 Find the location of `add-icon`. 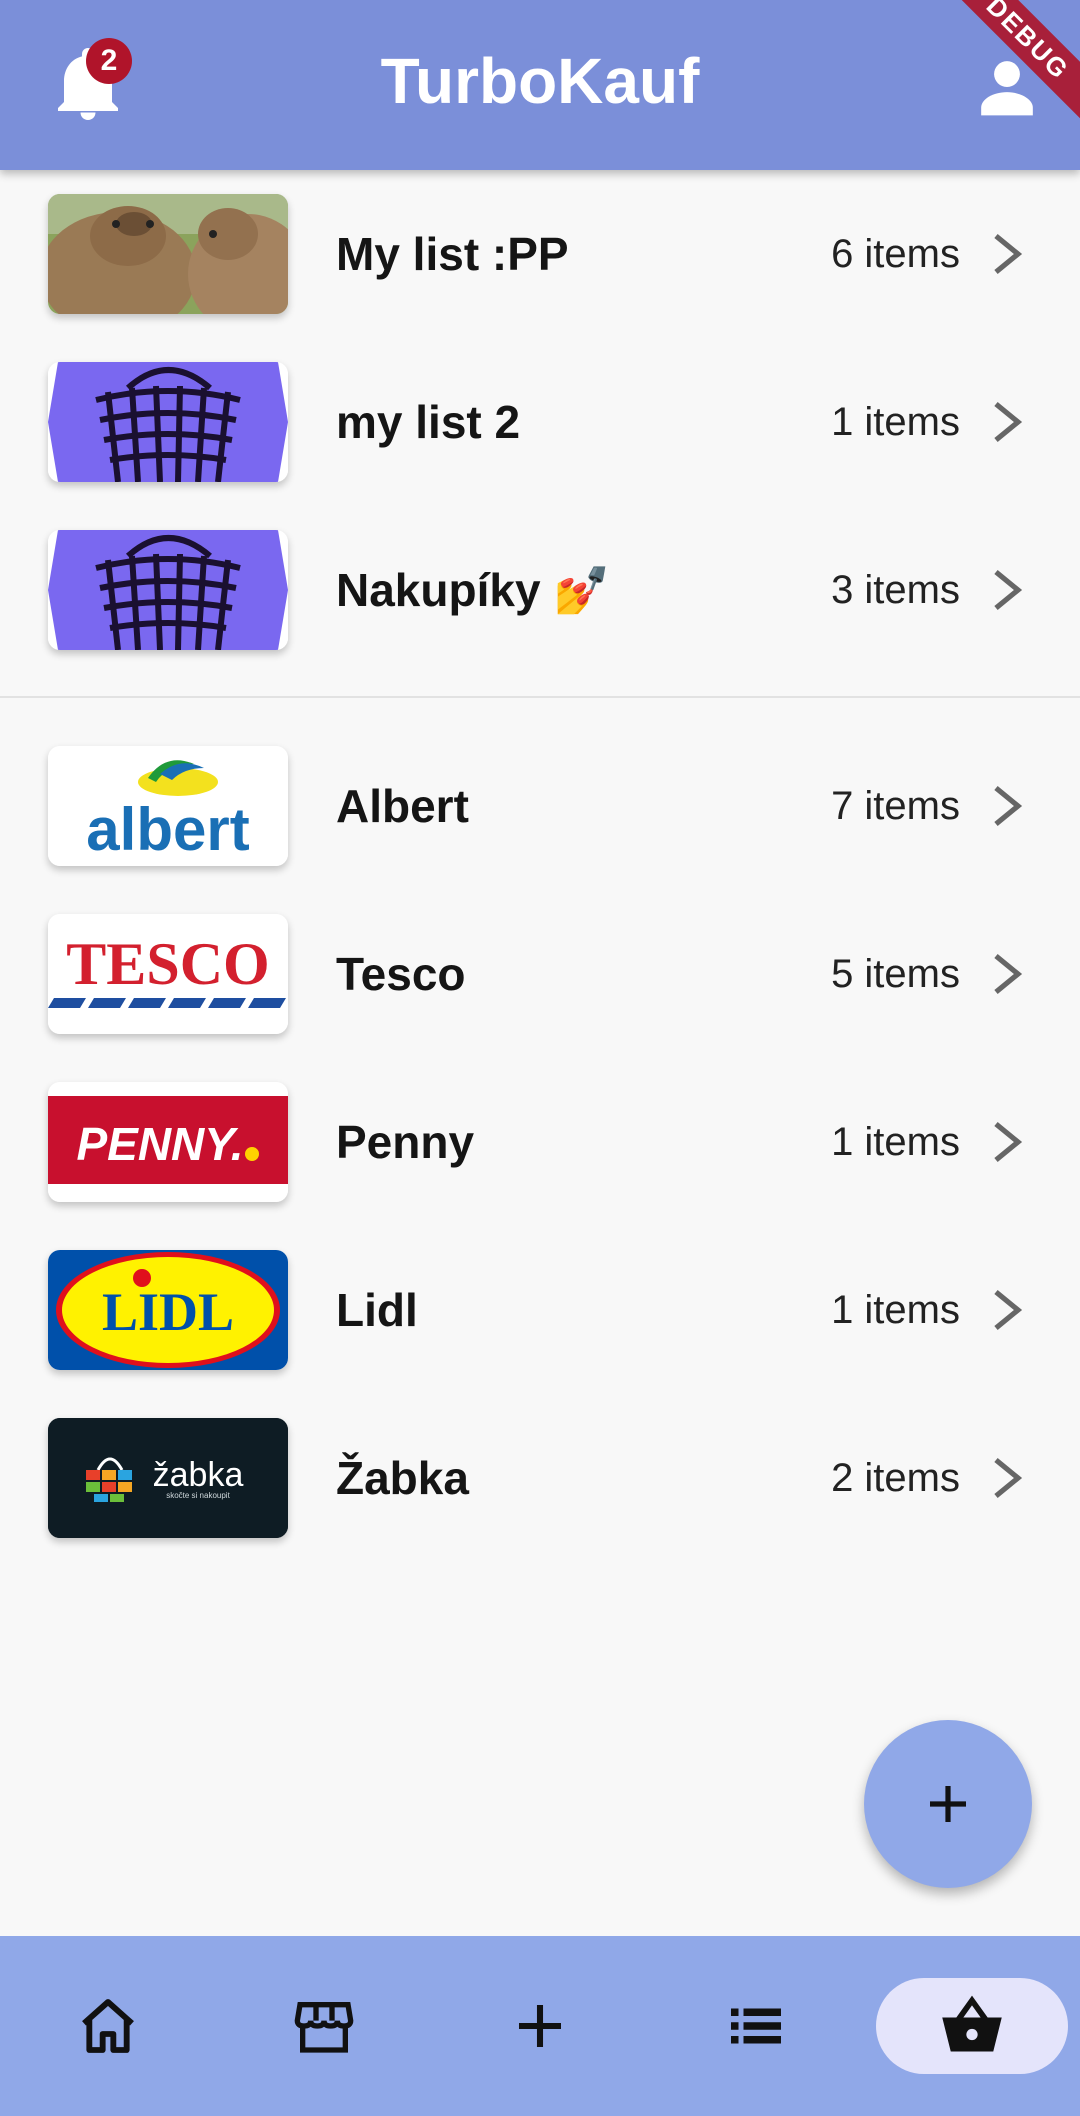

add-icon is located at coordinates (540, 2026).